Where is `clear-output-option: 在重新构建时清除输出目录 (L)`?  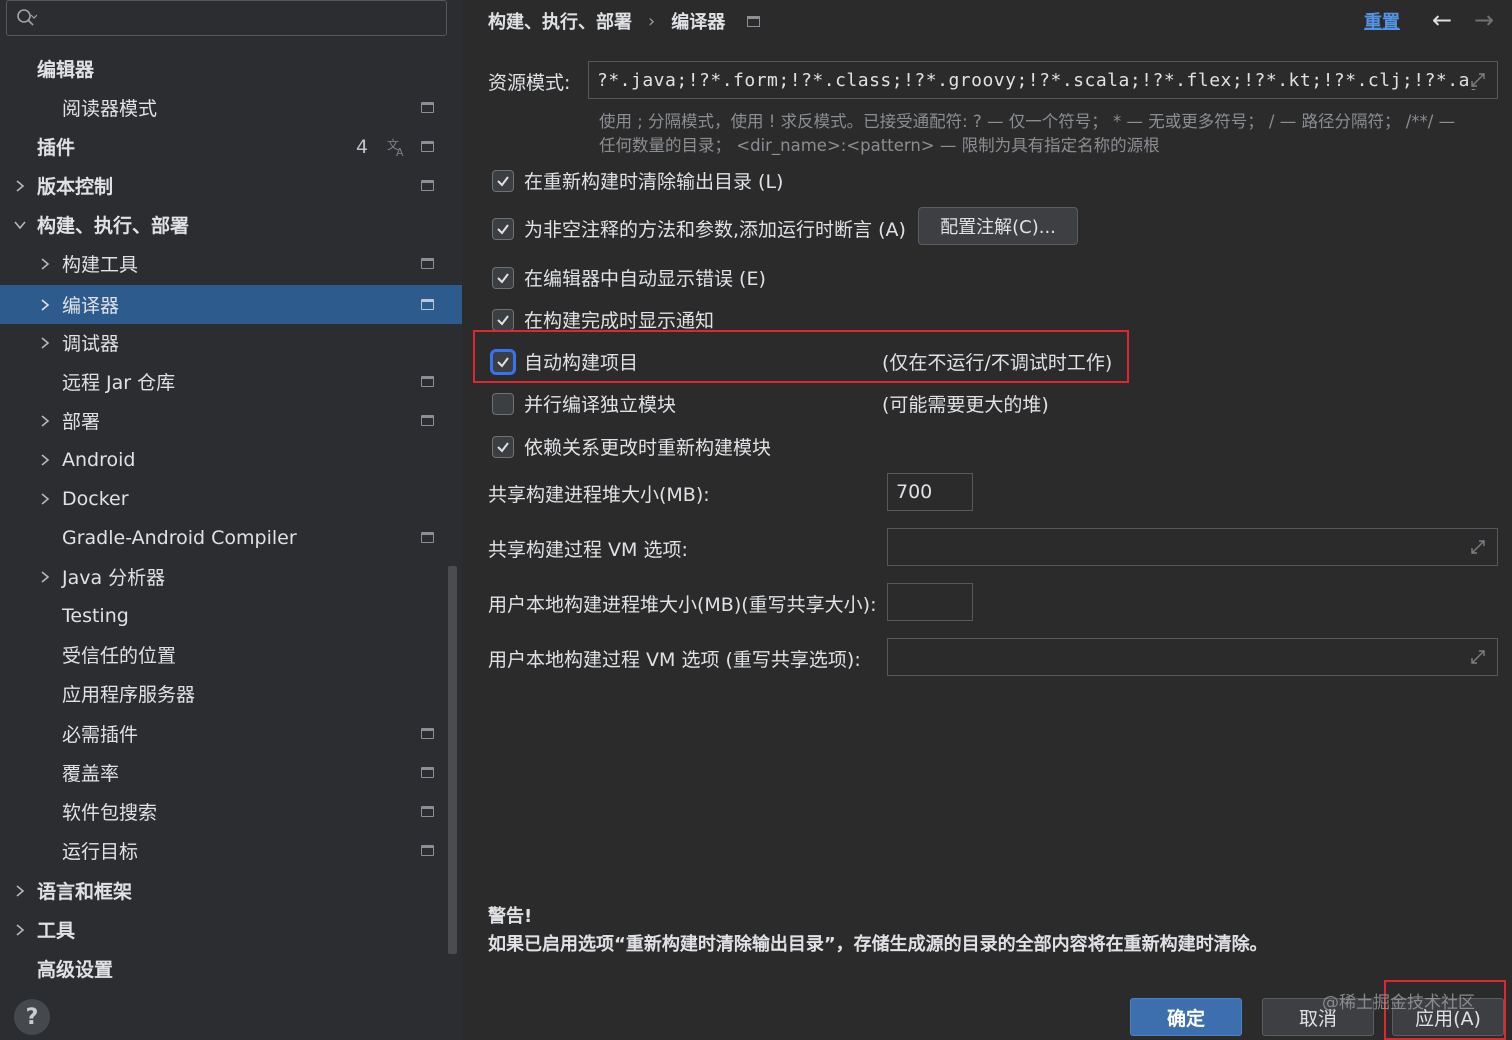 clear-output-option: 在重新构建时清除输出目录 (L) is located at coordinates (637, 180).